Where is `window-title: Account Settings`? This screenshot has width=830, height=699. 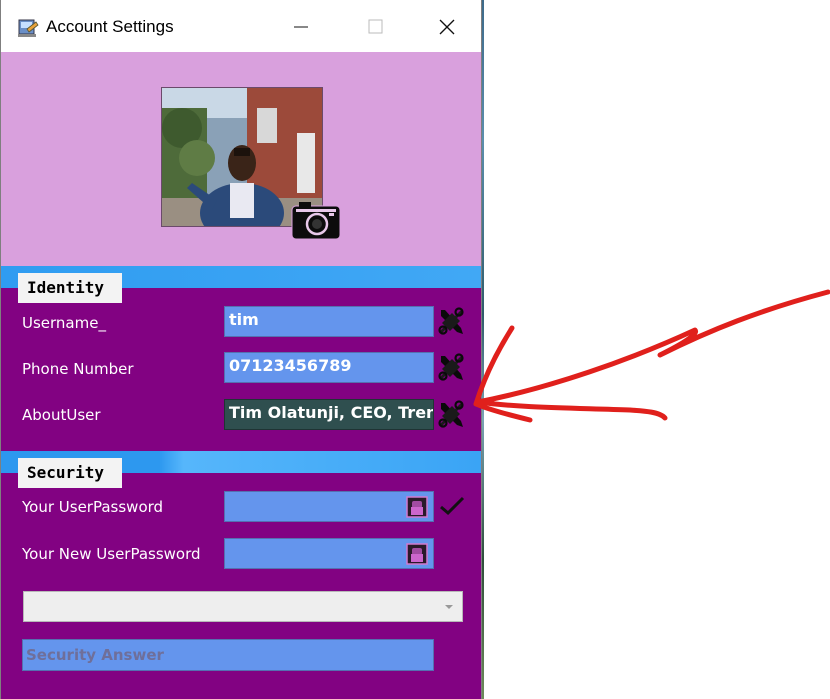
window-title: Account Settings is located at coordinates (110, 26).